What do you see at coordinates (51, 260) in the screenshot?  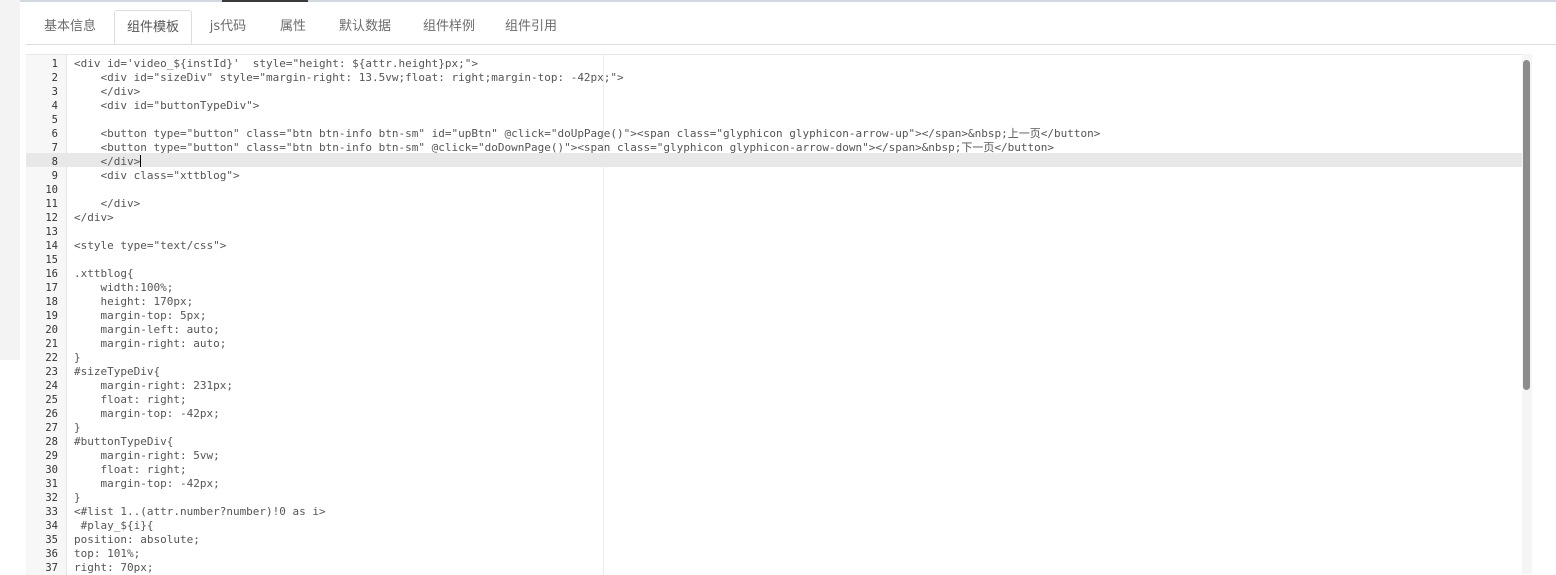 I see `line-number: 15` at bounding box center [51, 260].